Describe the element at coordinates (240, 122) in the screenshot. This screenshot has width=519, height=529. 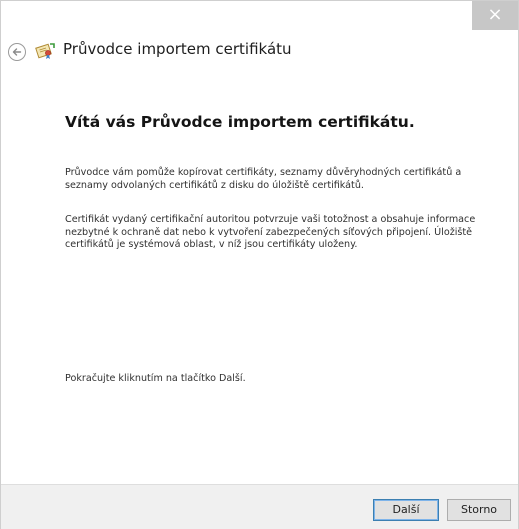
I see `welcome-heading: Vítá vás Průvodce importem certifikátu.` at that location.